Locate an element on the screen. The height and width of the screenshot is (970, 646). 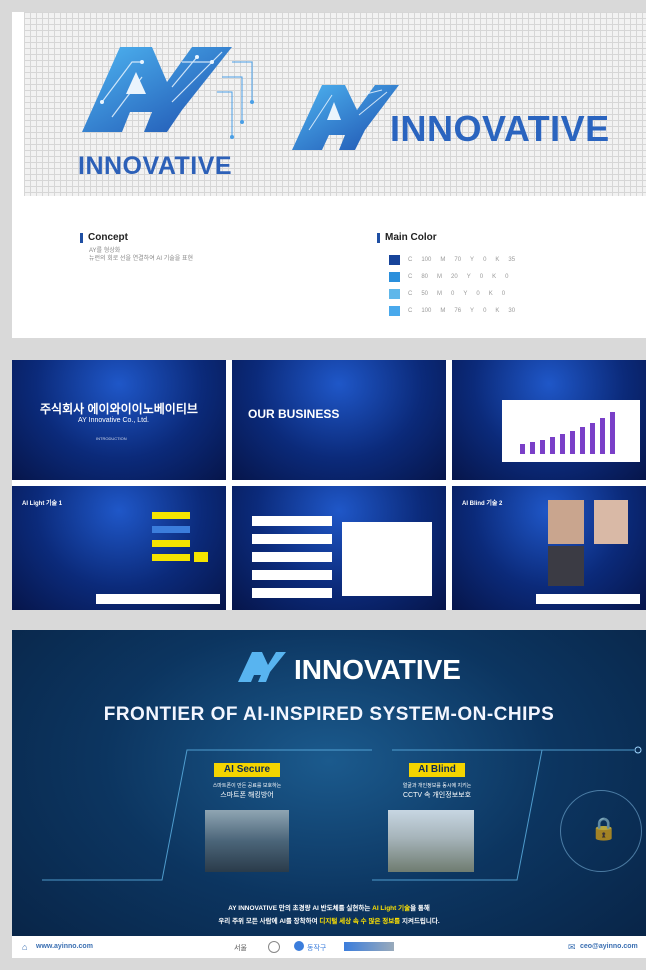
slide-thumbnail-6: AI Blind 기술 2 is located at coordinates (549, 548).